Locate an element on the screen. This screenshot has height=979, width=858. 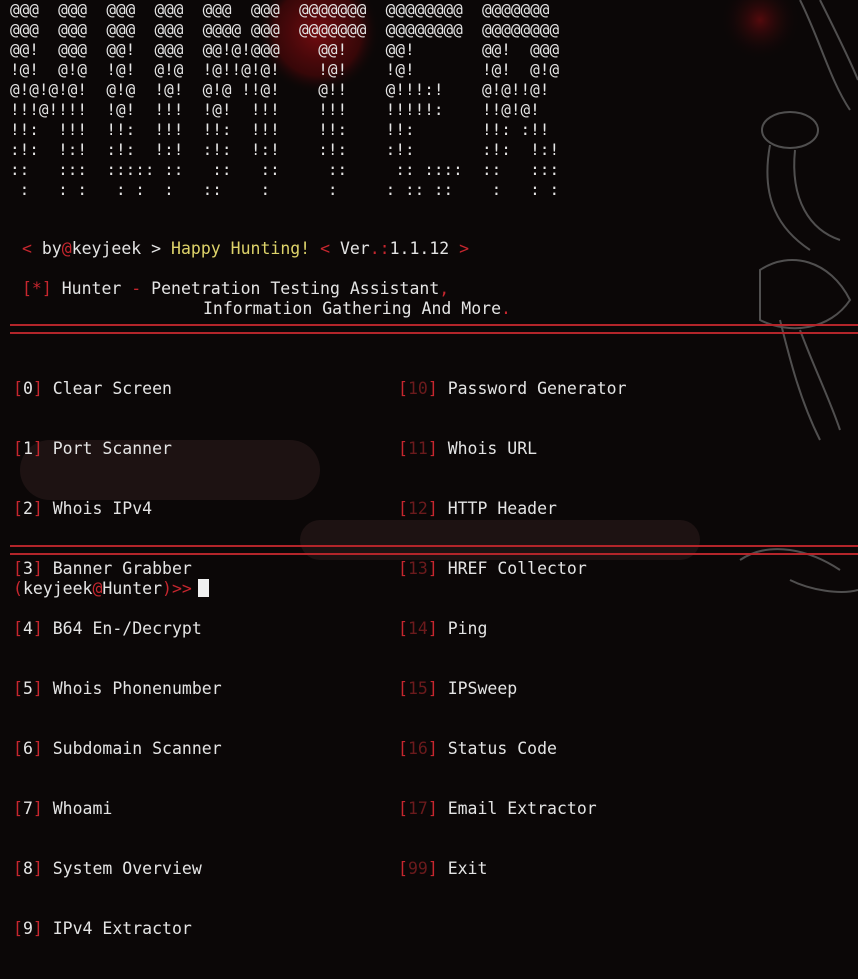
menu-item: [16] Status Code is located at coordinates (512, 749).